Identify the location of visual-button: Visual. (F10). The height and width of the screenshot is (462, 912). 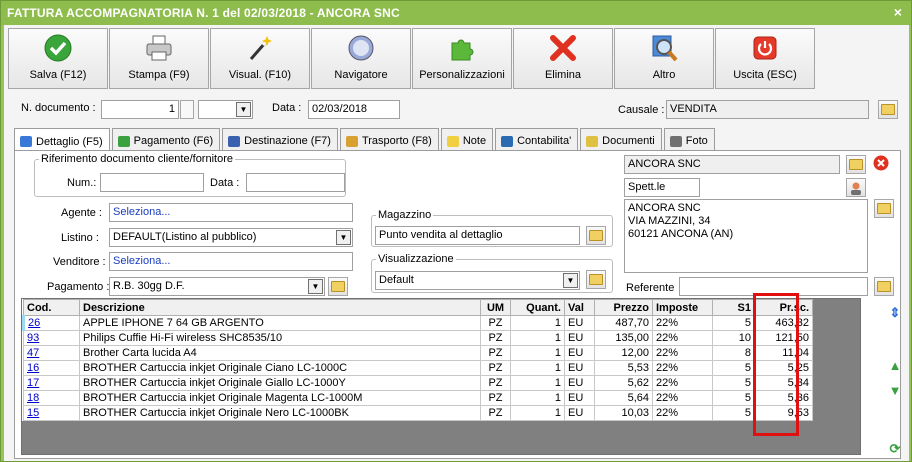
(260, 58).